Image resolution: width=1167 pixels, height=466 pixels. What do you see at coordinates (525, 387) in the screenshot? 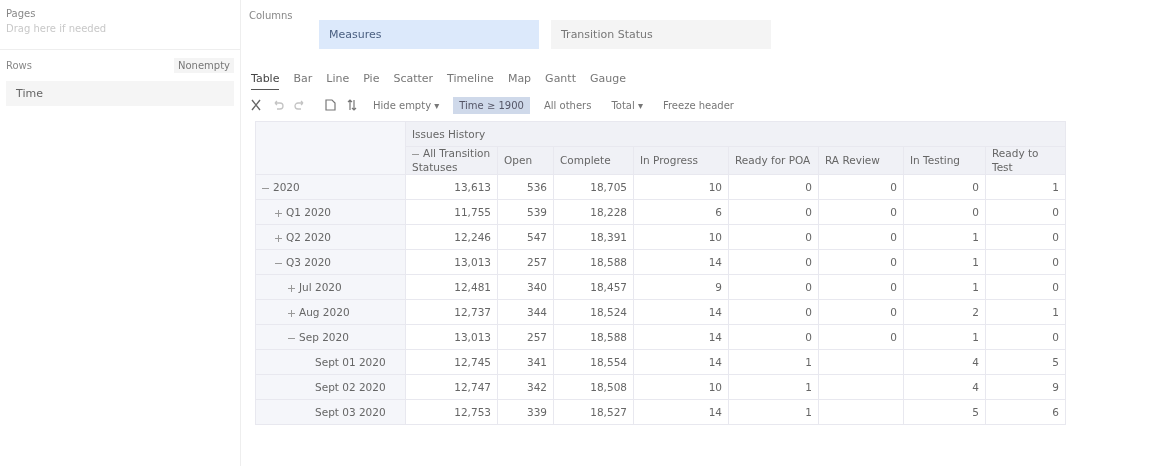
I see `table-cell: 342` at bounding box center [525, 387].